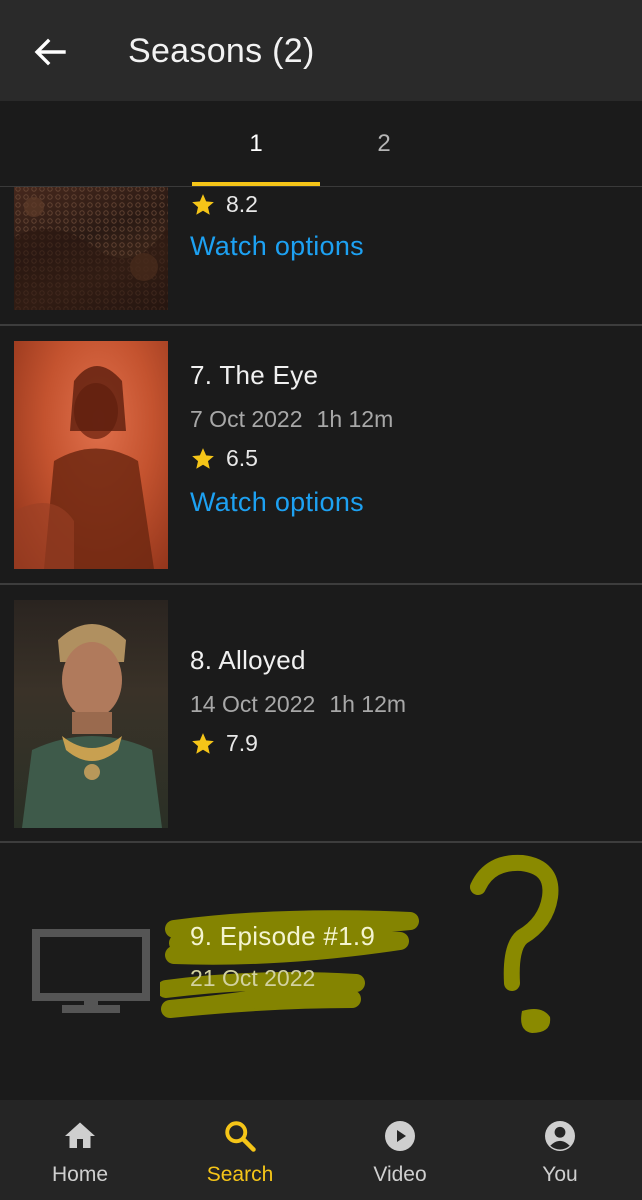 Image resolution: width=642 pixels, height=1200 pixels. What do you see at coordinates (240, 1136) in the screenshot?
I see `search-icon` at bounding box center [240, 1136].